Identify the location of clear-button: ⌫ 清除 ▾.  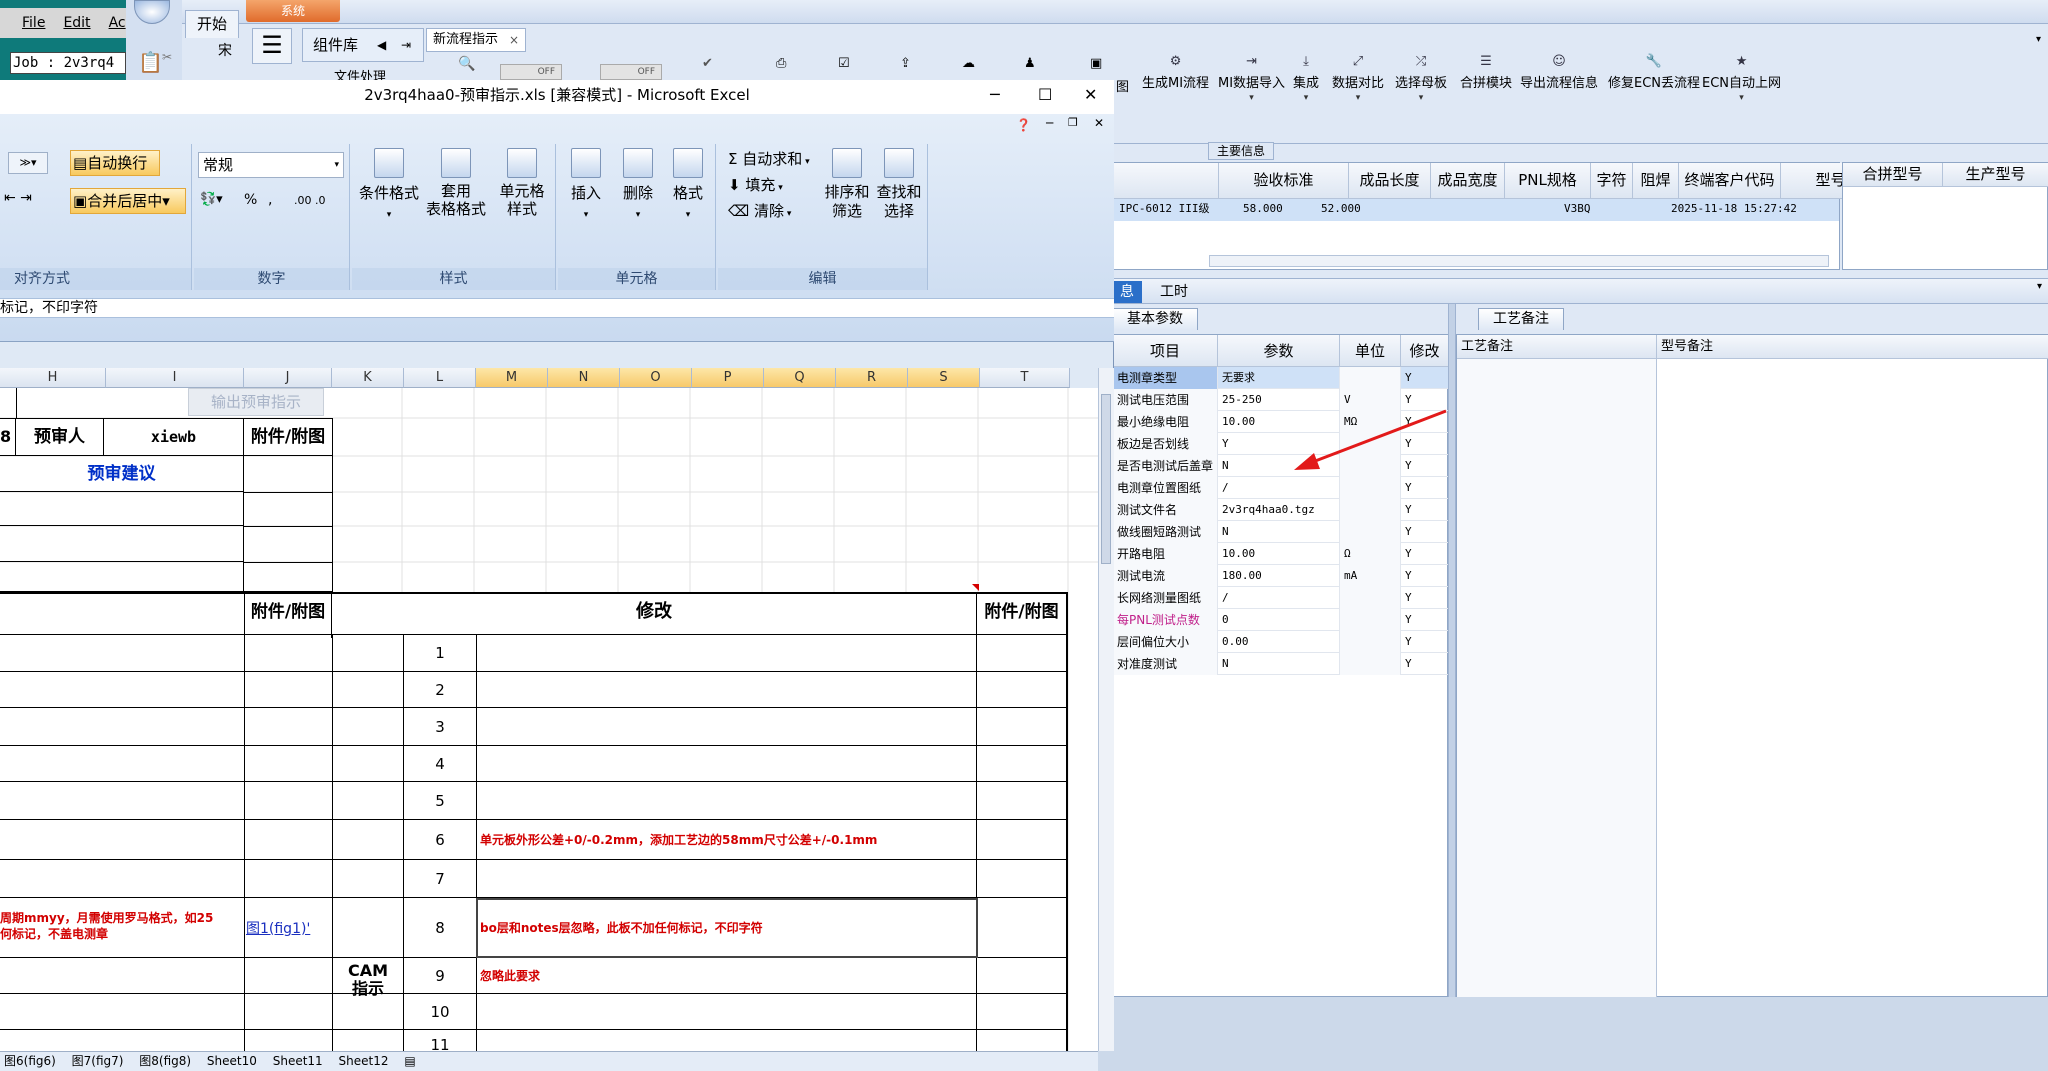
(759, 210).